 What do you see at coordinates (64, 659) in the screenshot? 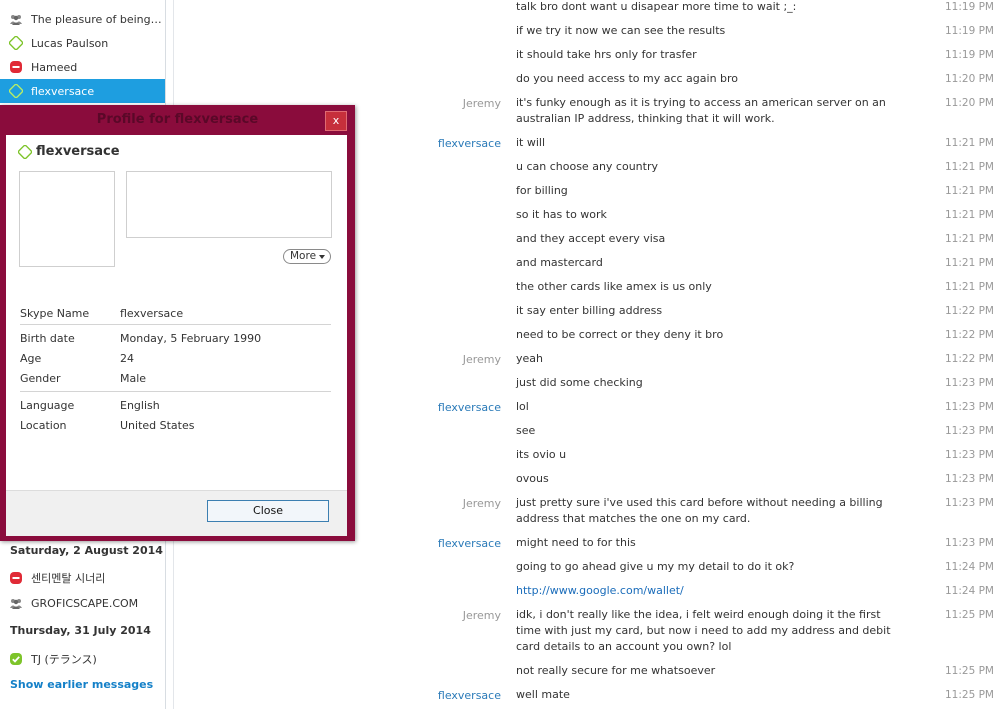
I see `sidebar-item-label: TJ (テランス)` at bounding box center [64, 659].